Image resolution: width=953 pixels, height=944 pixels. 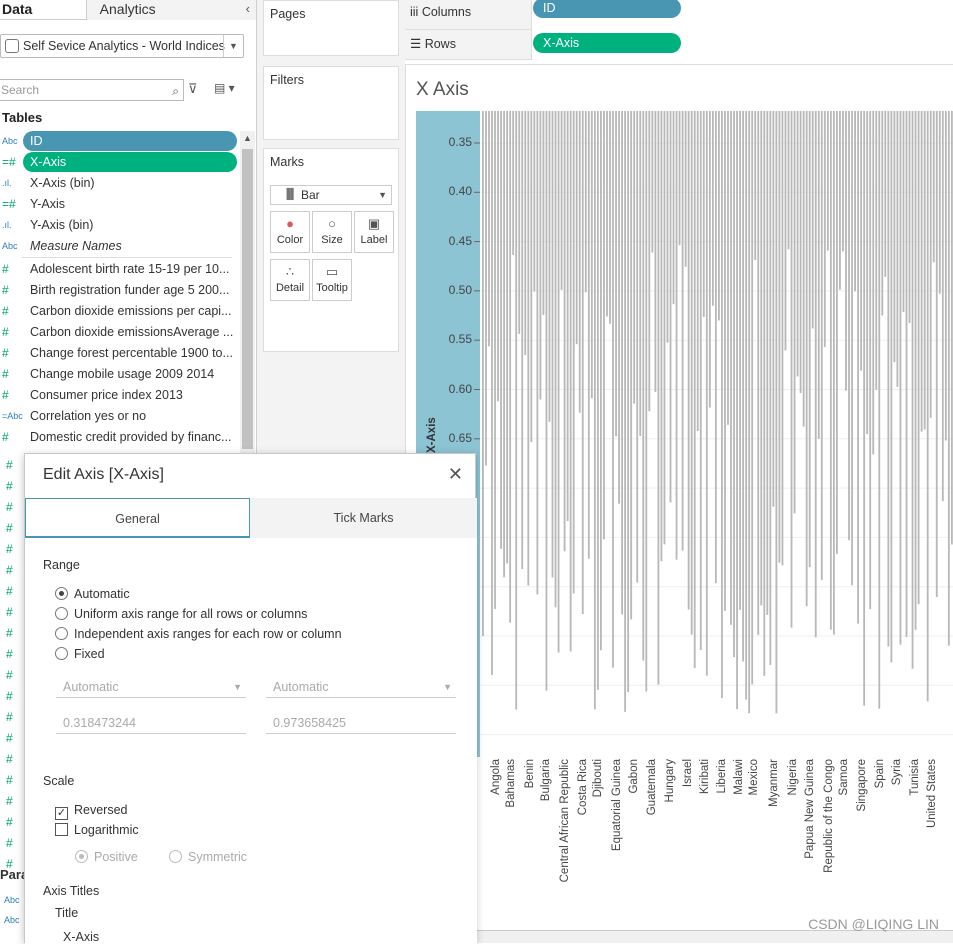 I want to click on range-option-fixed: Fixed, so click(x=80, y=654).